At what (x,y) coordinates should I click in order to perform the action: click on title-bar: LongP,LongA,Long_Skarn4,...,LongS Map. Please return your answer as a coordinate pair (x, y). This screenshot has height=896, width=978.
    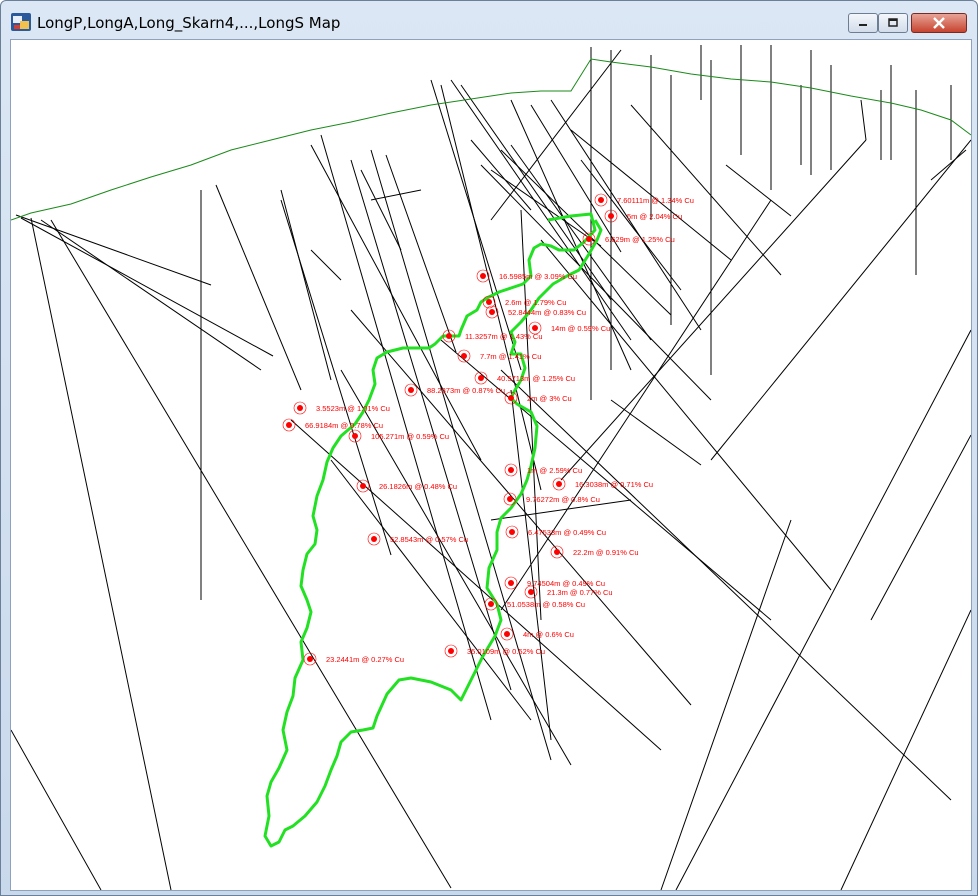
    Looking at the image, I should click on (489, 21).